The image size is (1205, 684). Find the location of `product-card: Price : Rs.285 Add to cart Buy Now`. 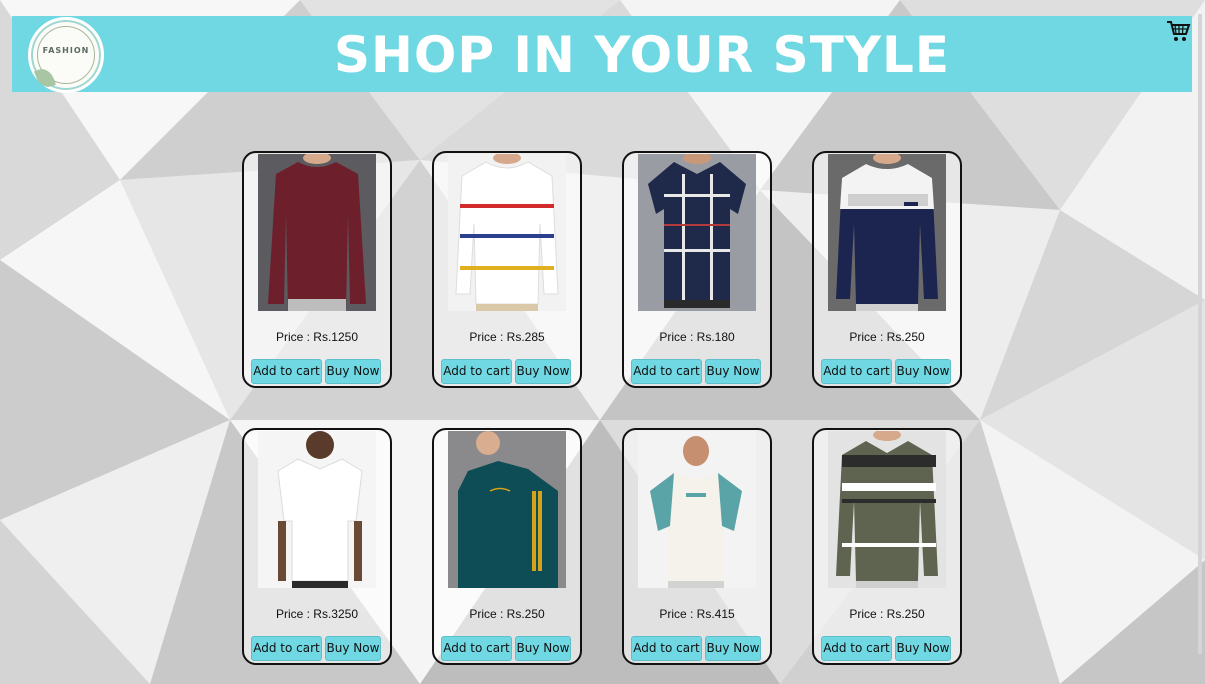

product-card: Price : Rs.285 Add to cart Buy Now is located at coordinates (507, 269).